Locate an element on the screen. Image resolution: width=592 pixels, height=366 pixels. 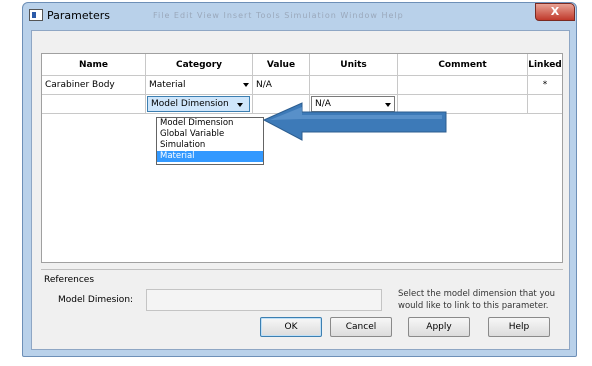
row1-category-value: Material is located at coordinates (167, 85).